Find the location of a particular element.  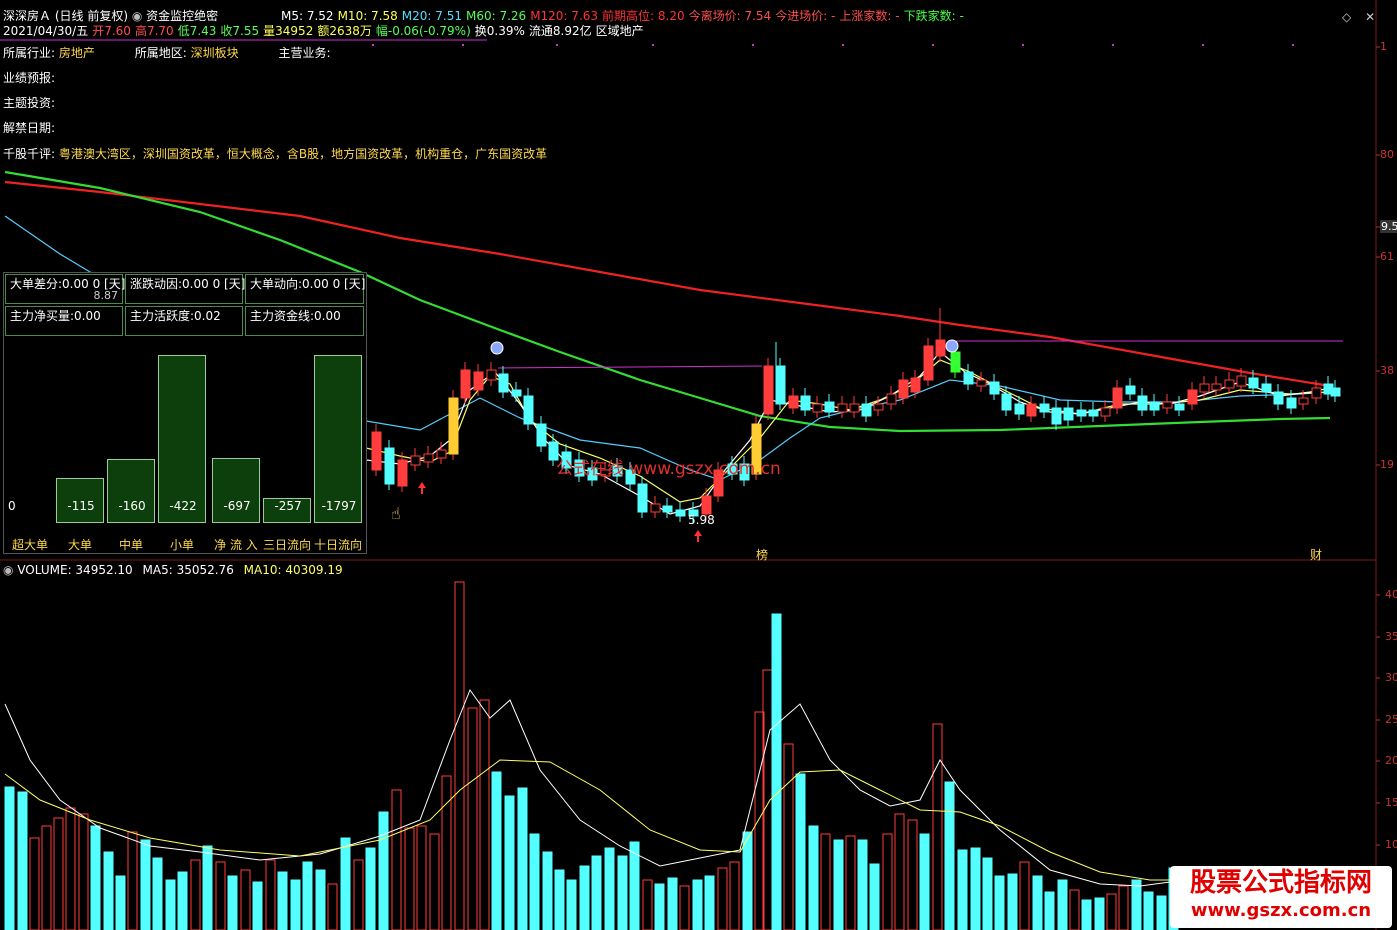

price-mode: (日线 前复权) is located at coordinates (91, 16).